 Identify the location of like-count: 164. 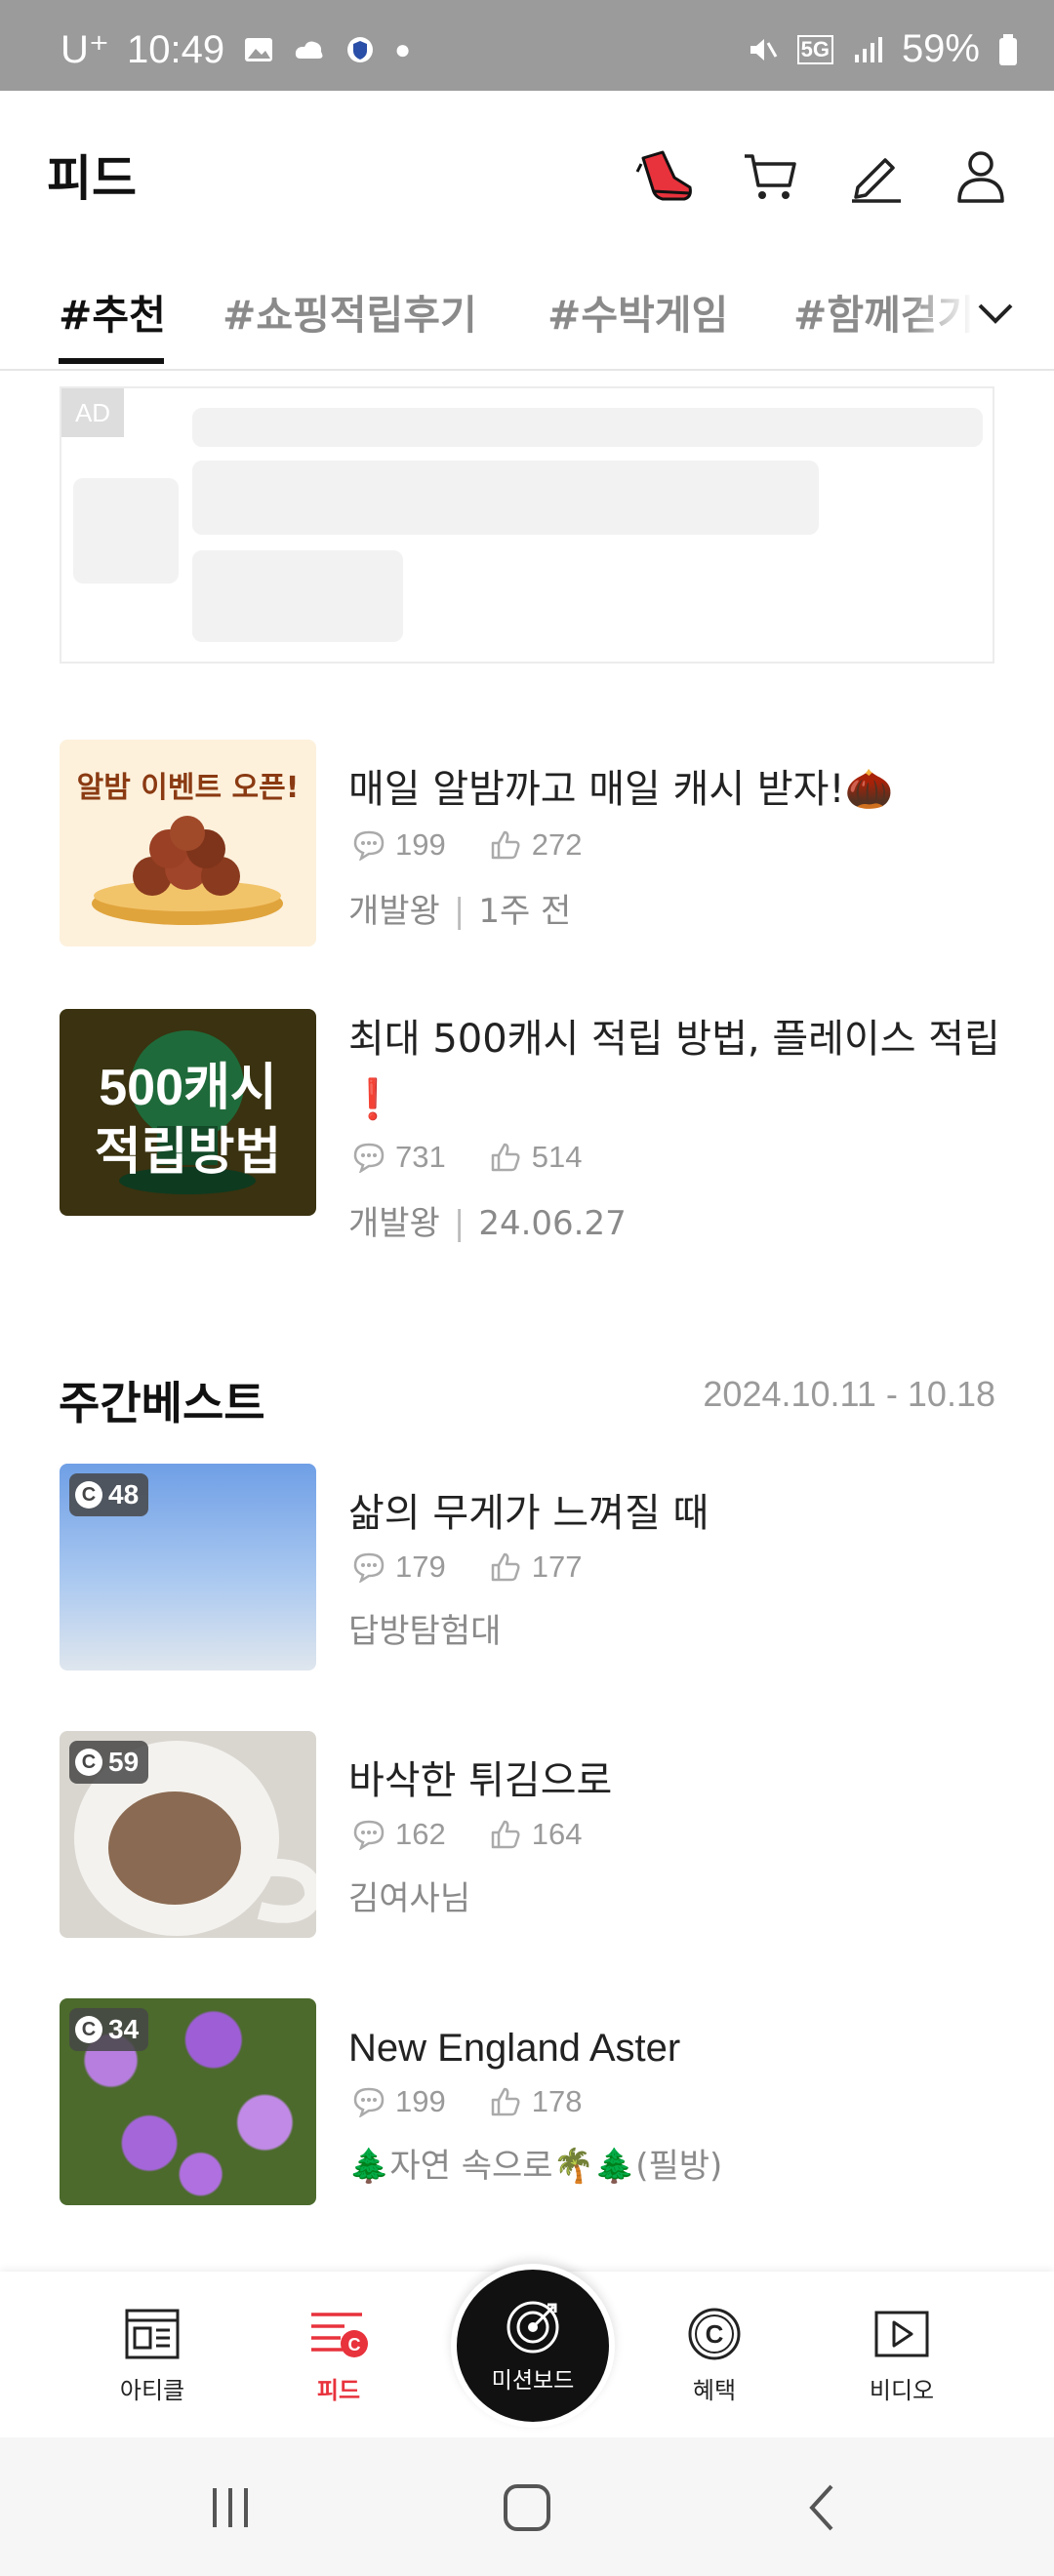
(557, 1834).